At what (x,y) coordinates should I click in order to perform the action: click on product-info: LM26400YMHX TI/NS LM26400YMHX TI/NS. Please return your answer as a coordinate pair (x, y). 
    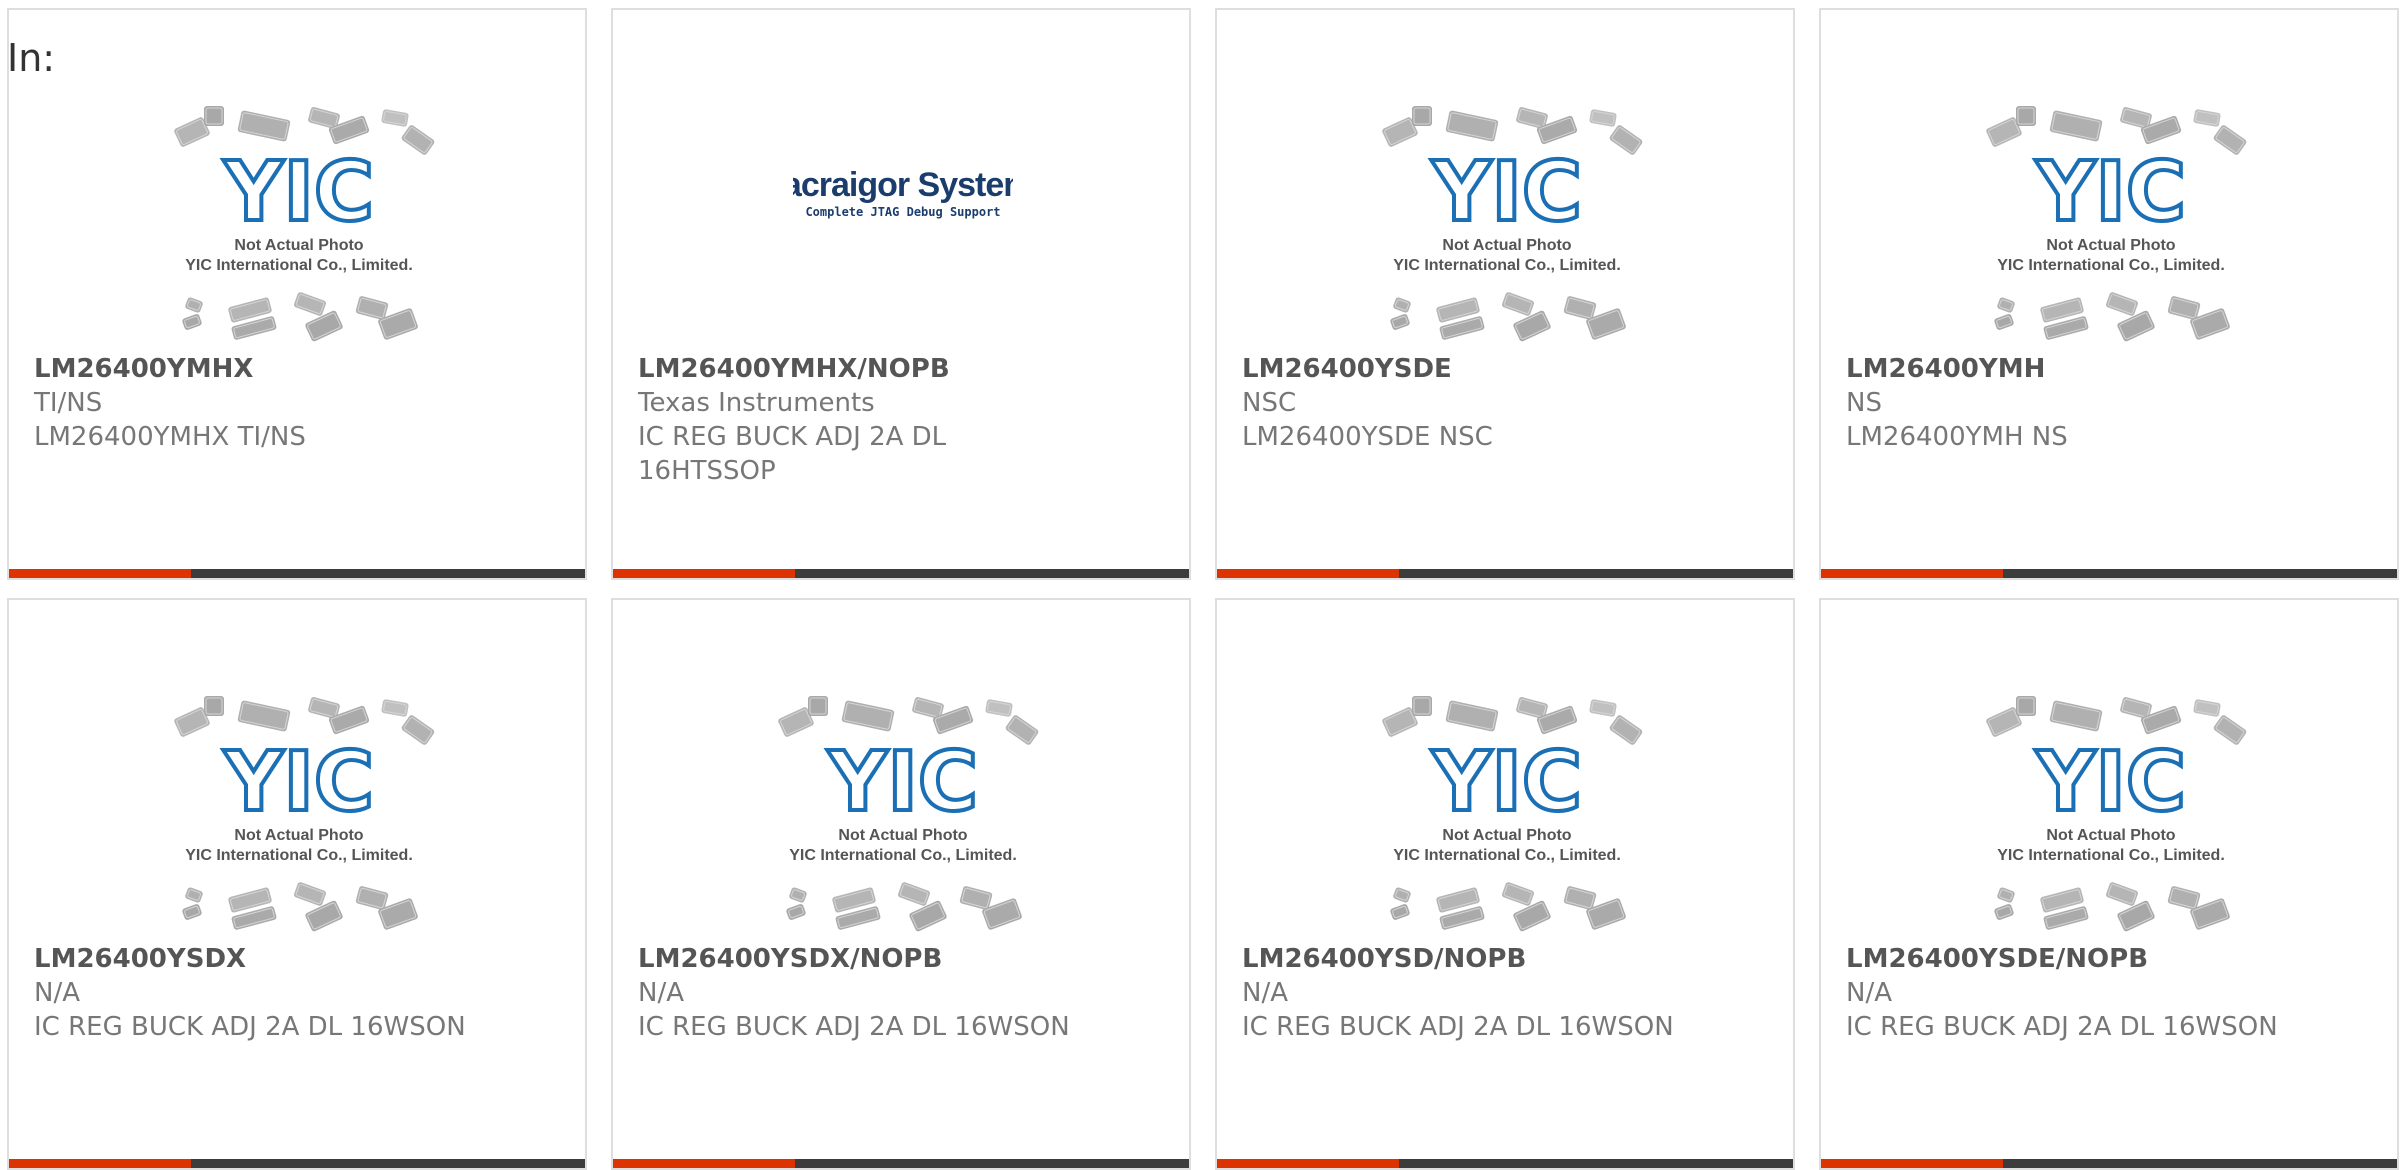
    Looking at the image, I should click on (294, 403).